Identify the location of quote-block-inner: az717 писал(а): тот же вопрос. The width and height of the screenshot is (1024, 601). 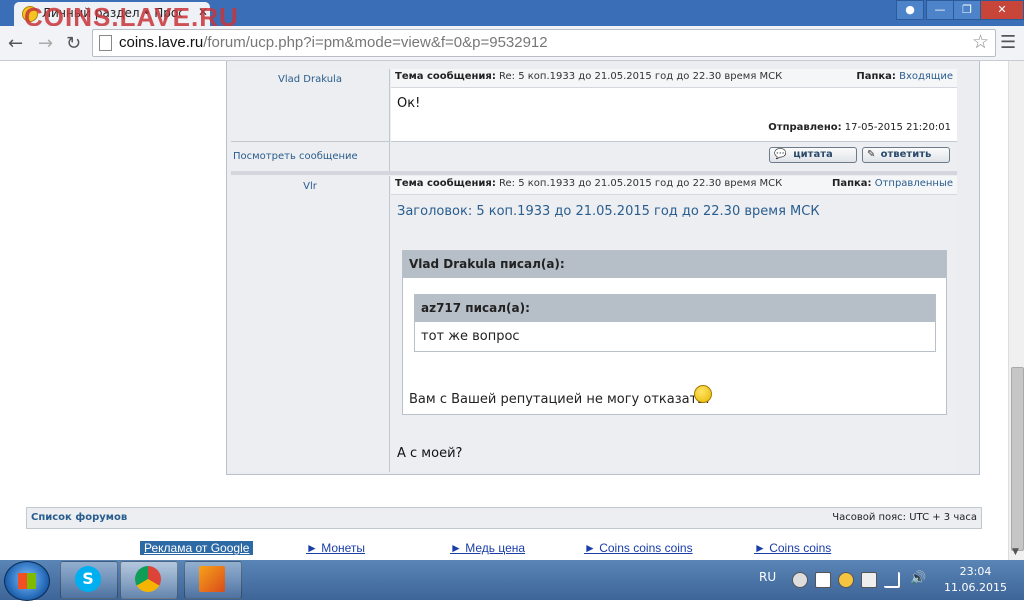
(675, 323).